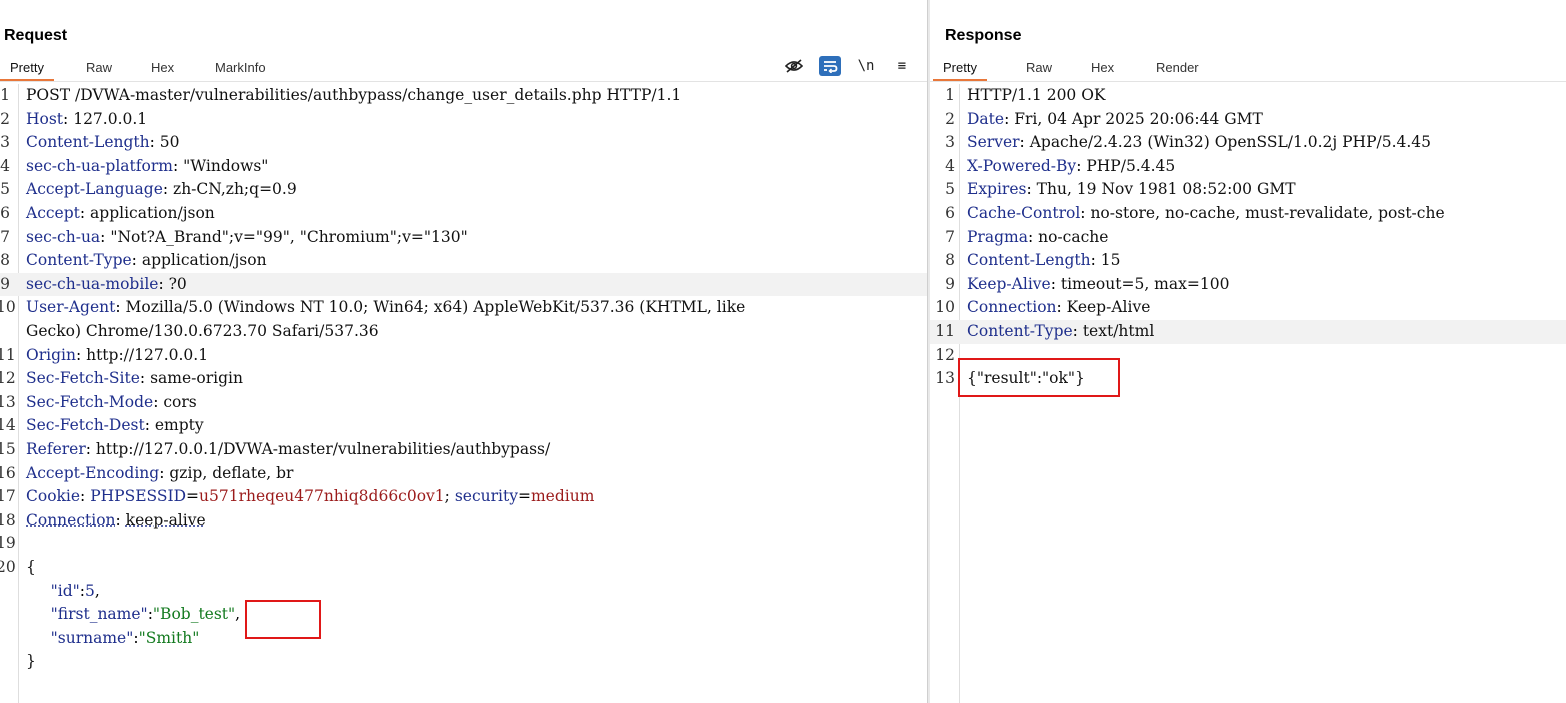 This screenshot has width=1566, height=703. What do you see at coordinates (63, 236) in the screenshot?
I see `header-name: sec-ch-ua` at bounding box center [63, 236].